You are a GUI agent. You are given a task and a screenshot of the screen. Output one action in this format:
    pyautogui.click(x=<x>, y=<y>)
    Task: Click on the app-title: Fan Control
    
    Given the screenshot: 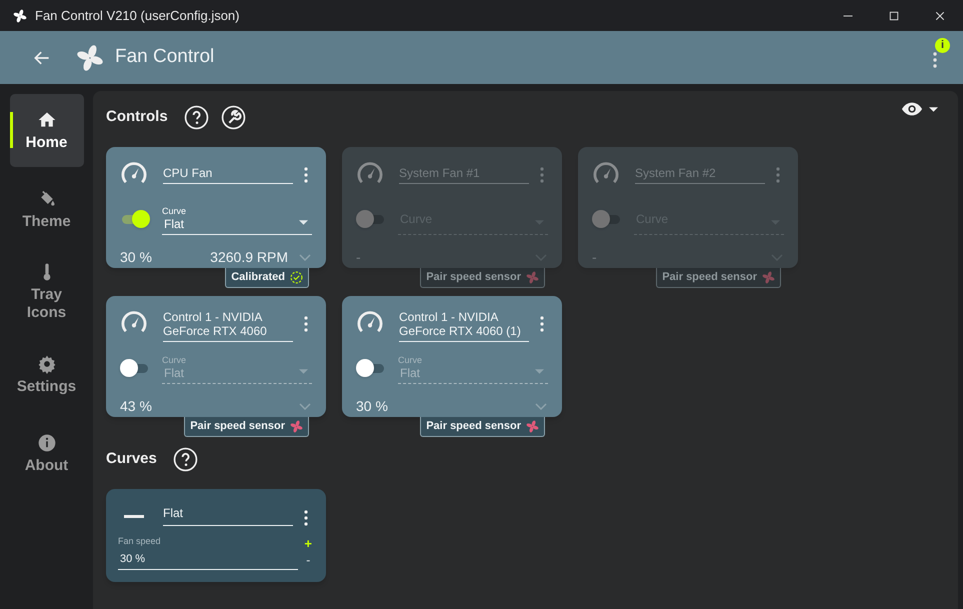 What is the action you would take?
    pyautogui.click(x=164, y=57)
    